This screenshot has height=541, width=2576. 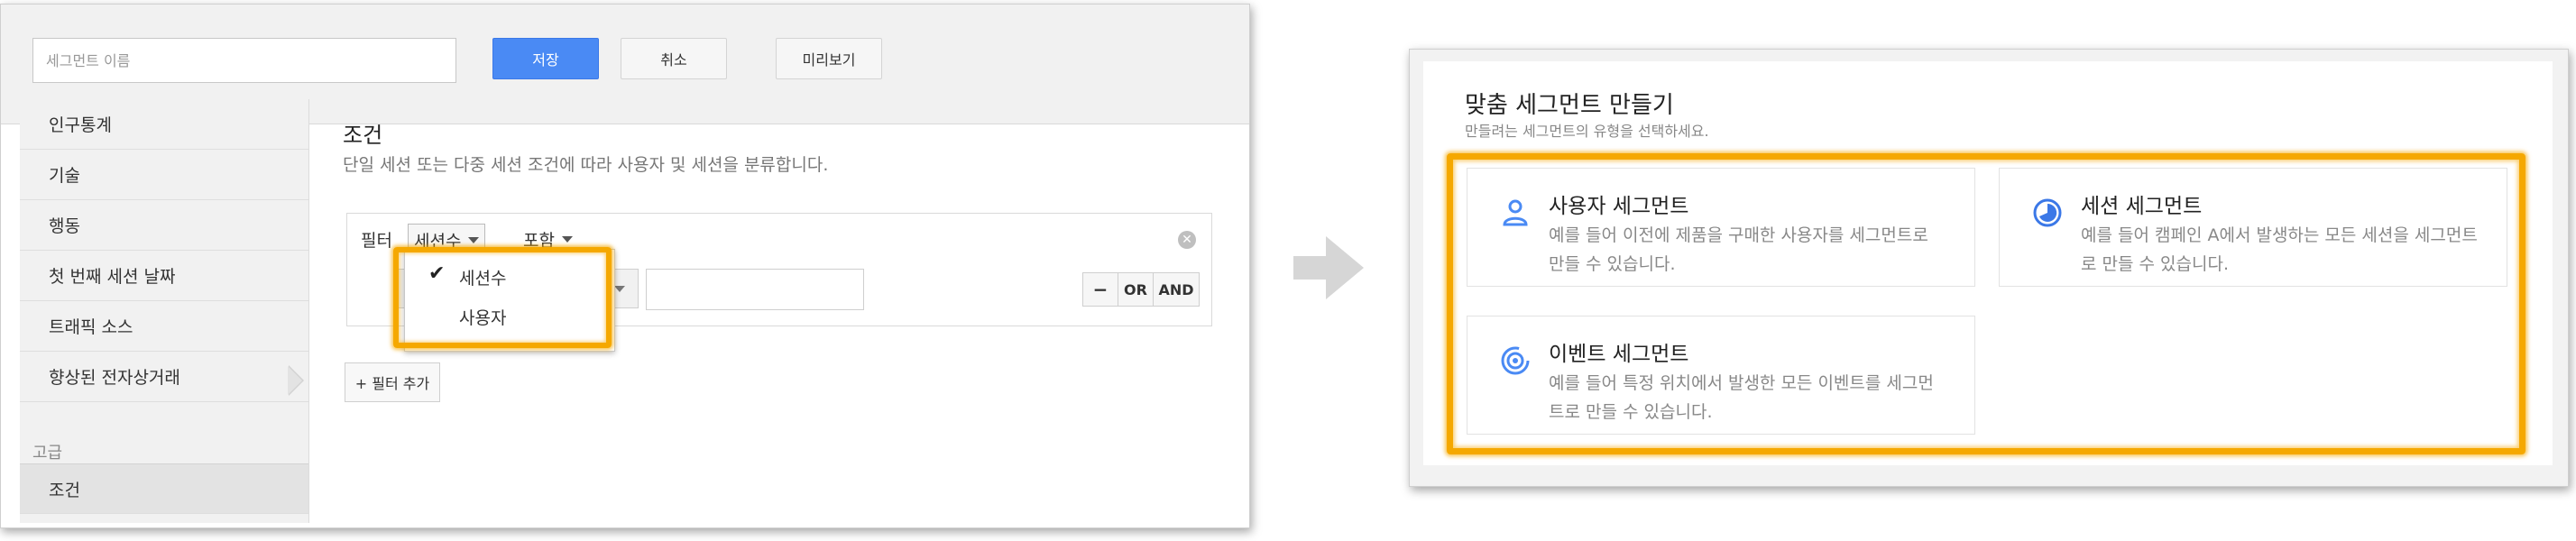 I want to click on sidebar-item-conditions: 조건, so click(x=164, y=488).